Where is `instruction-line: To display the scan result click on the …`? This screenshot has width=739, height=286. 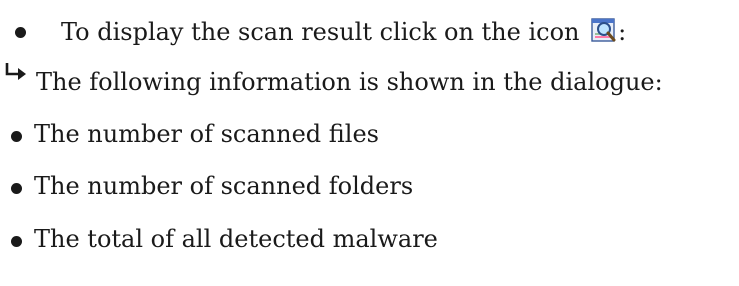 instruction-line: To display the scan result click on the … is located at coordinates (343, 32).